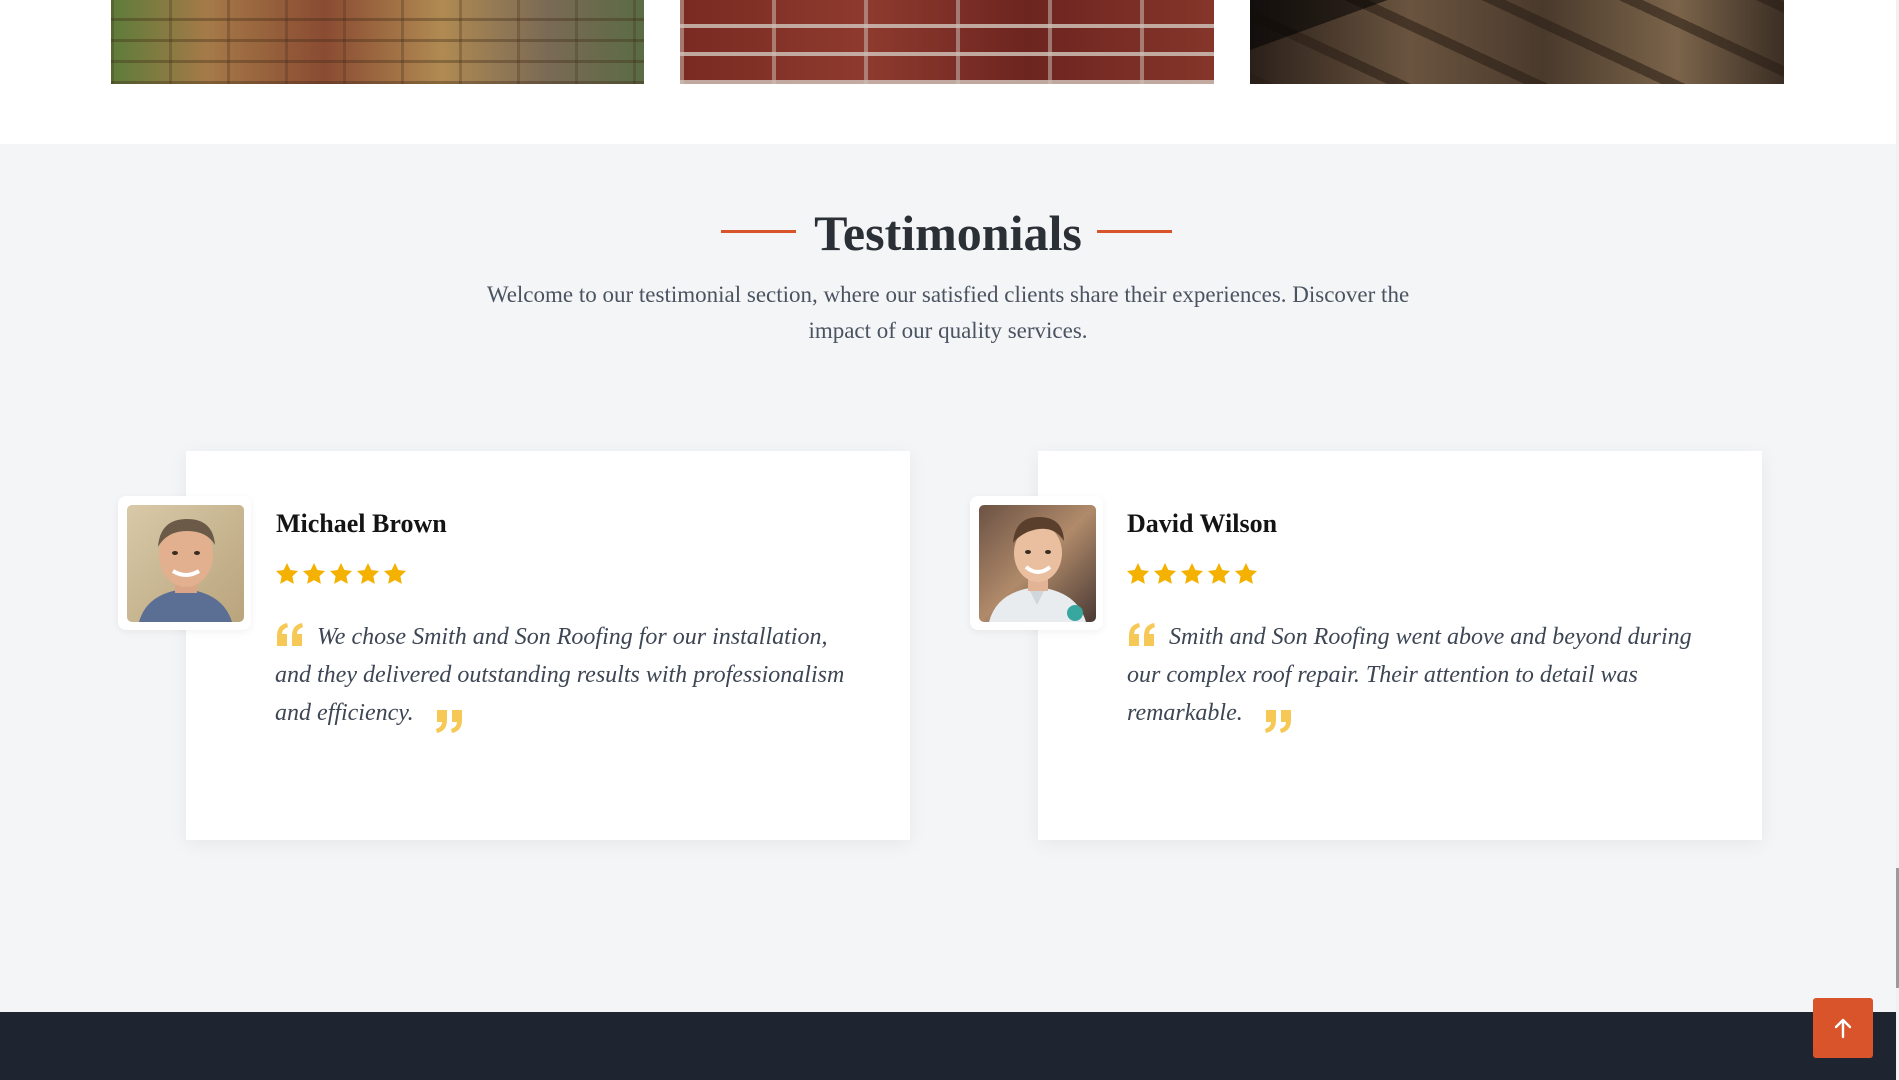 This screenshot has width=1899, height=1080. I want to click on gallery-strip, so click(948, 72).